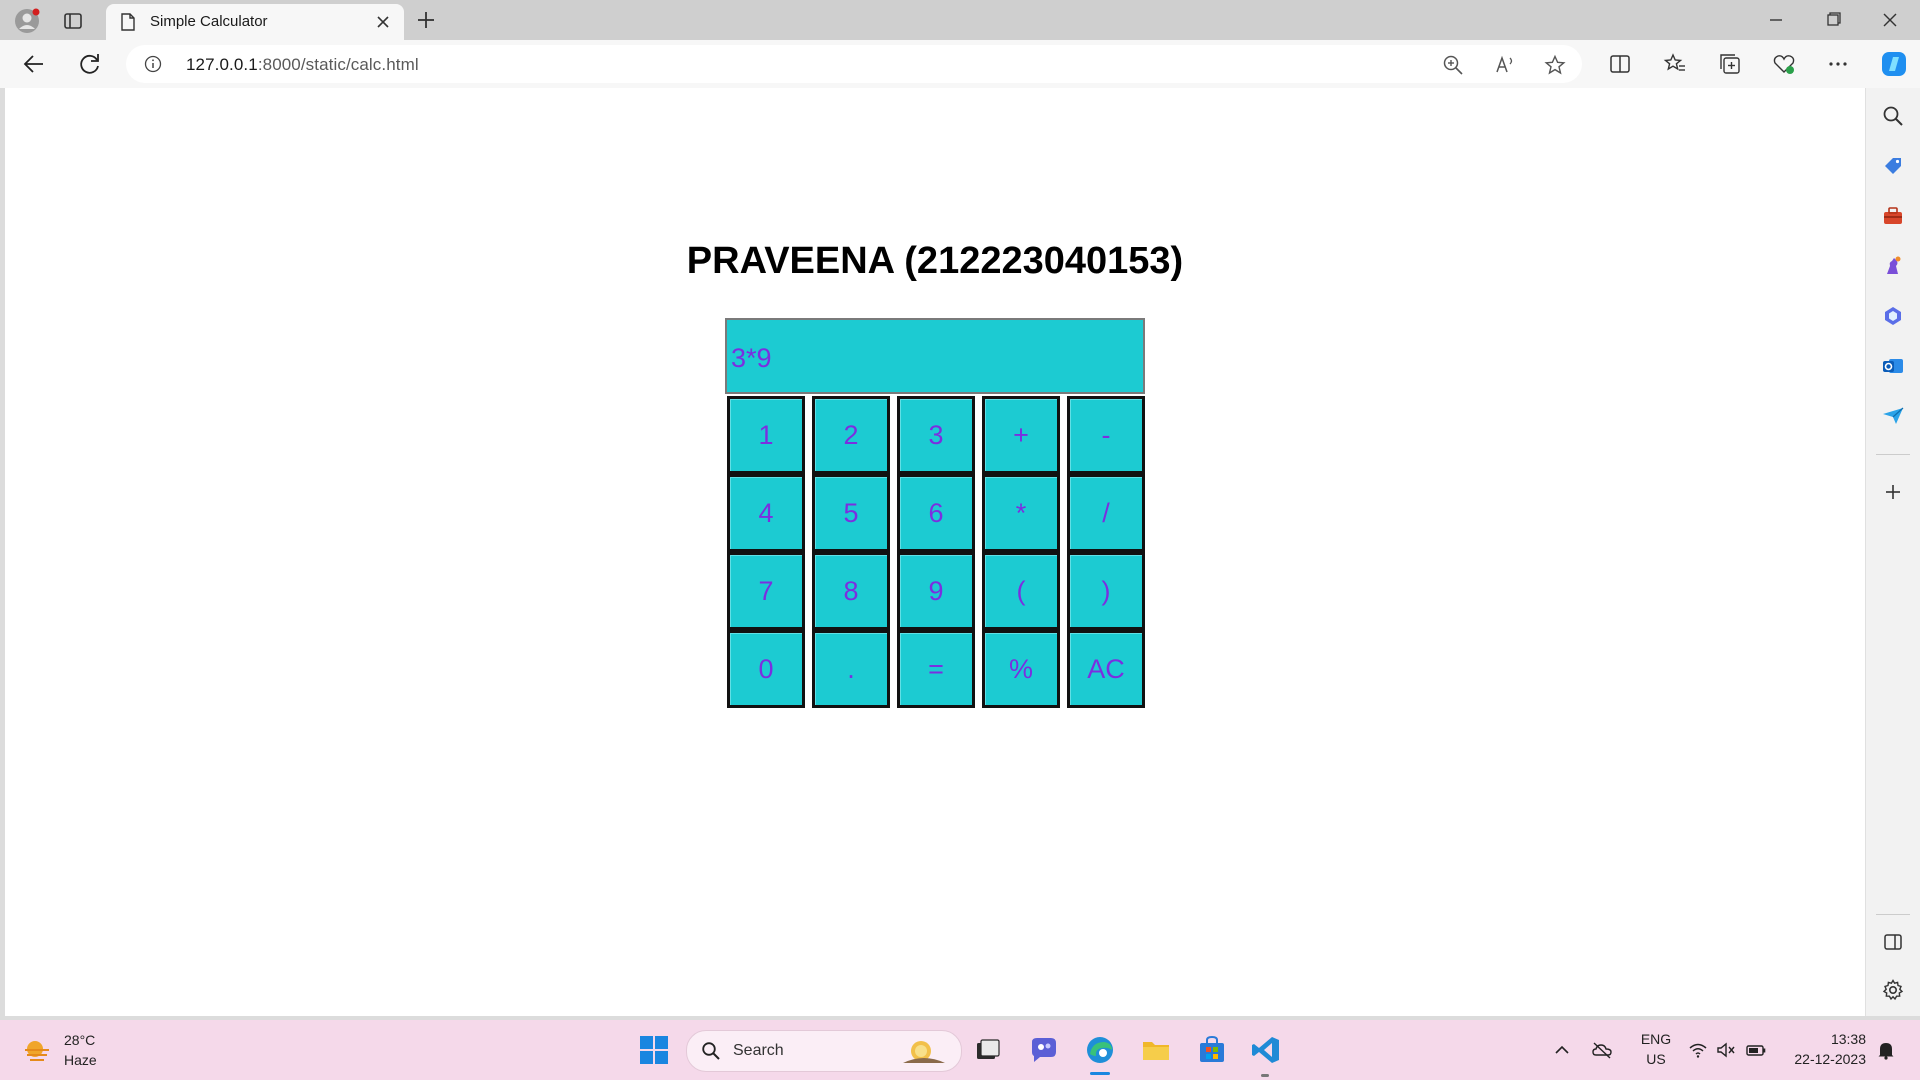  Describe the element at coordinates (1730, 64) in the screenshot. I see `collections-icon` at that location.